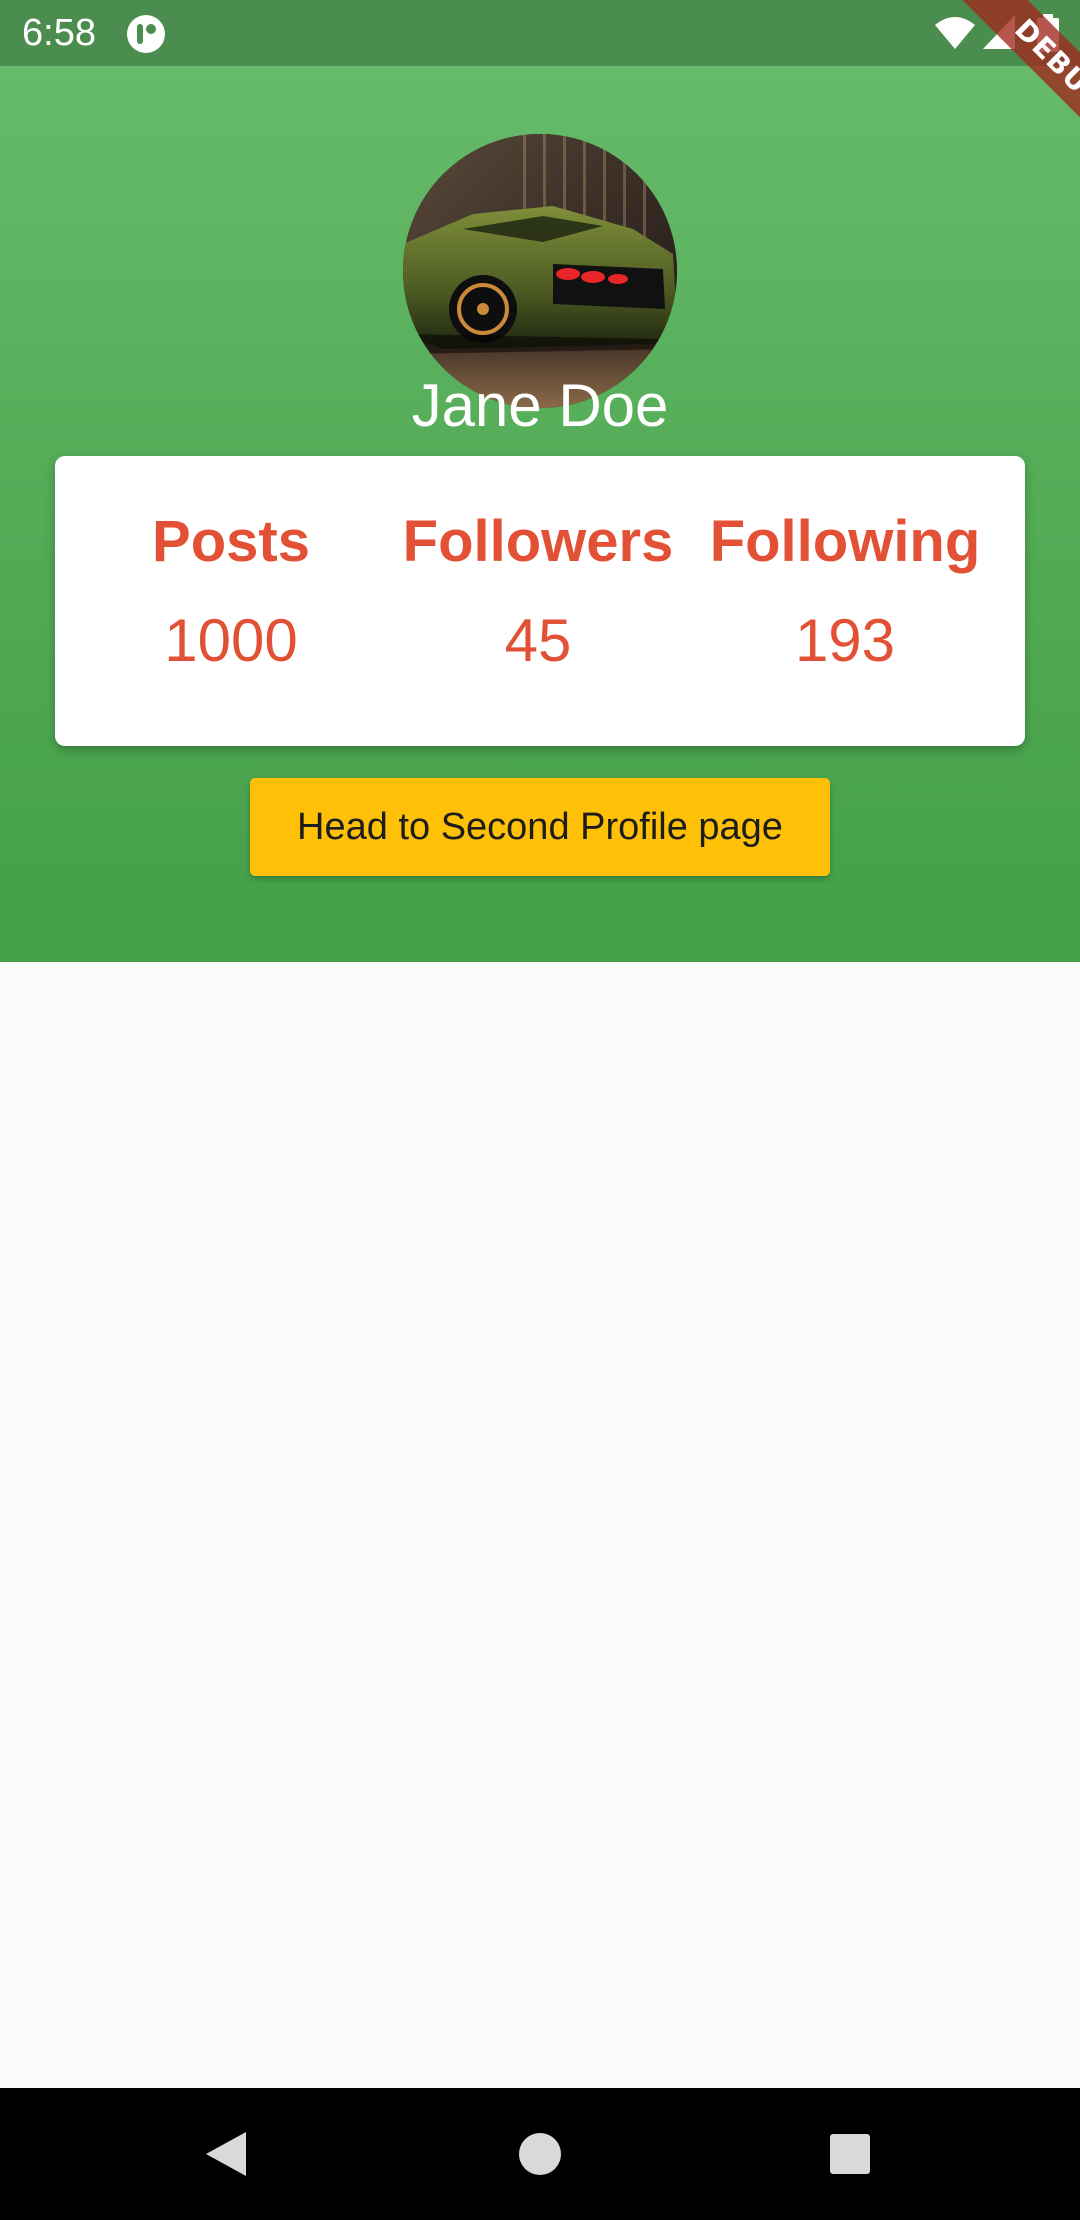  I want to click on cell-signal-icon, so click(999, 32).